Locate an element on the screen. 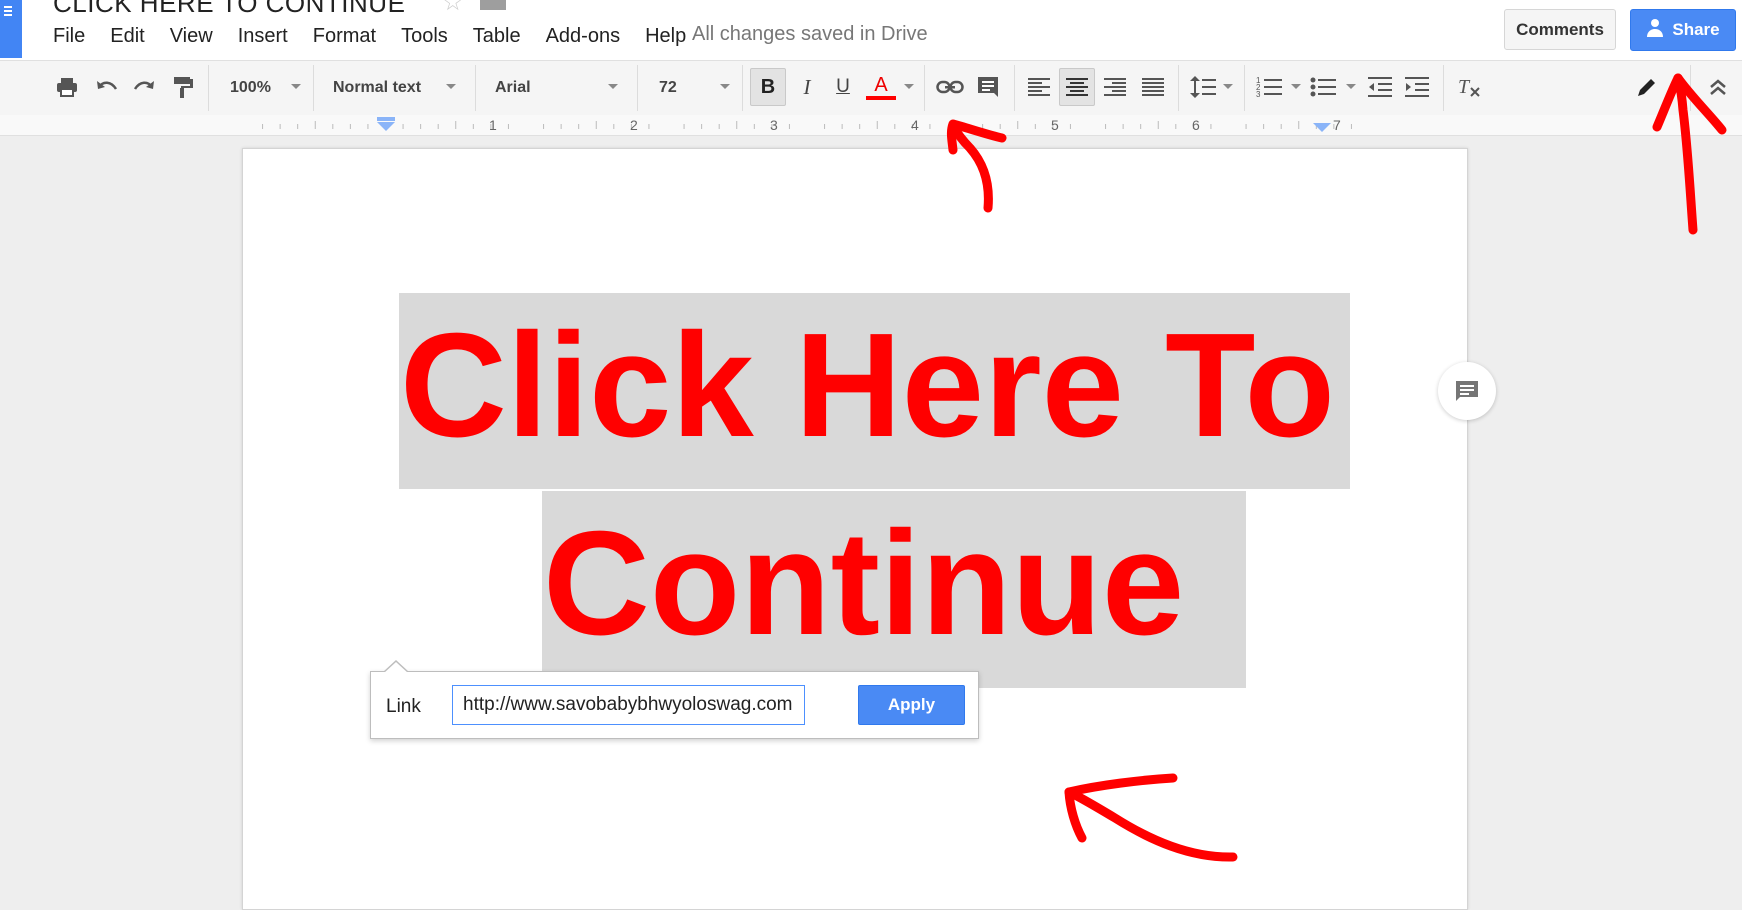 The image size is (1742, 910). font-value: Arial is located at coordinates (513, 87).